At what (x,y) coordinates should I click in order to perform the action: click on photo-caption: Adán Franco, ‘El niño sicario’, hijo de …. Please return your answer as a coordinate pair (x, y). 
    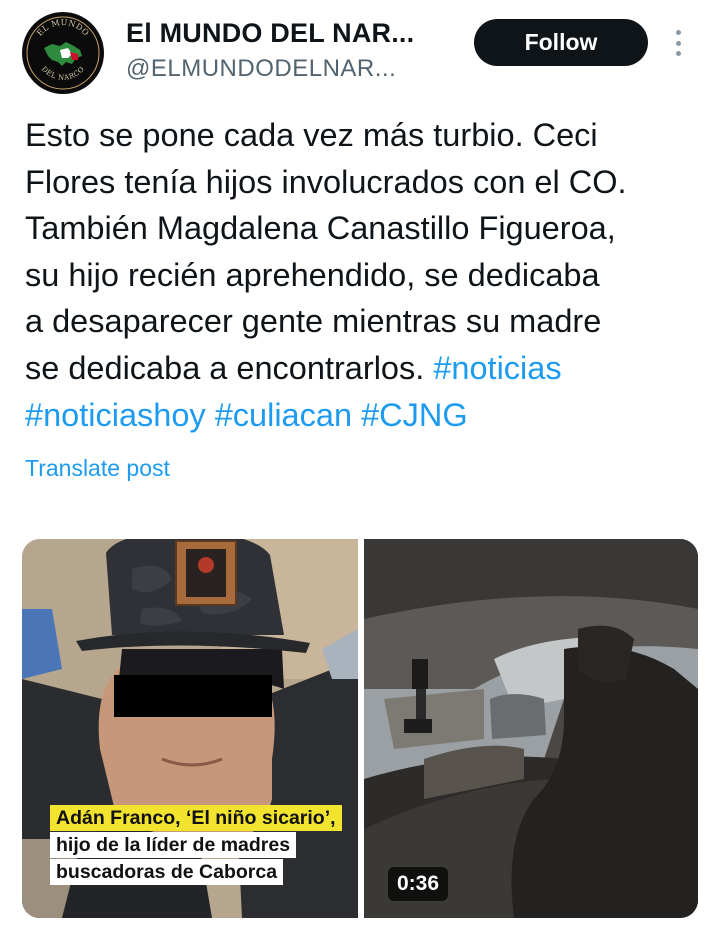
    Looking at the image, I should click on (196, 845).